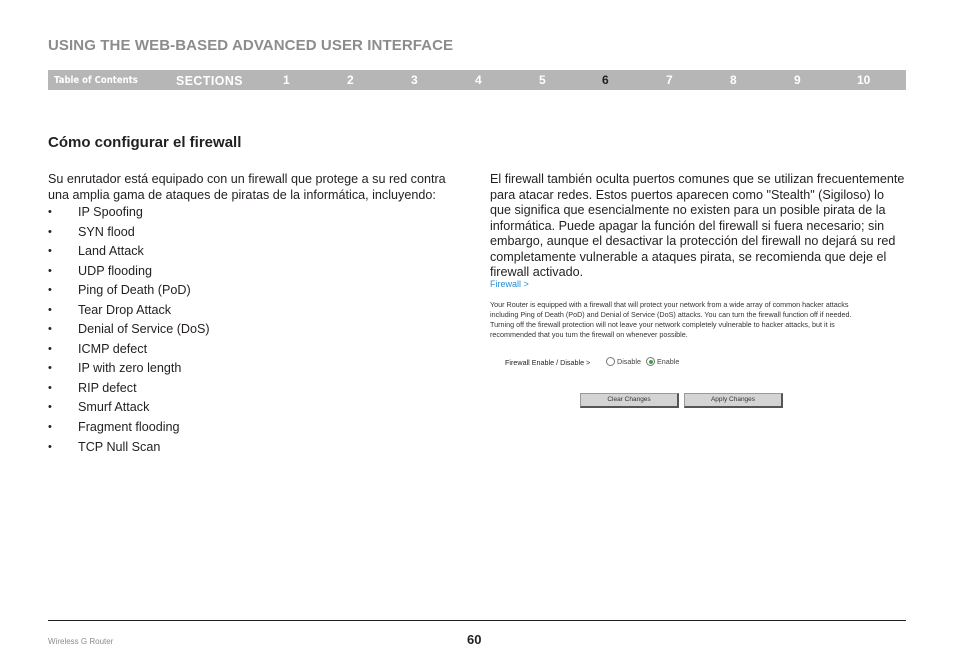 This screenshot has width=954, height=668. Describe the element at coordinates (113, 348) in the screenshot. I see `attack-name: ICMP defect` at that location.